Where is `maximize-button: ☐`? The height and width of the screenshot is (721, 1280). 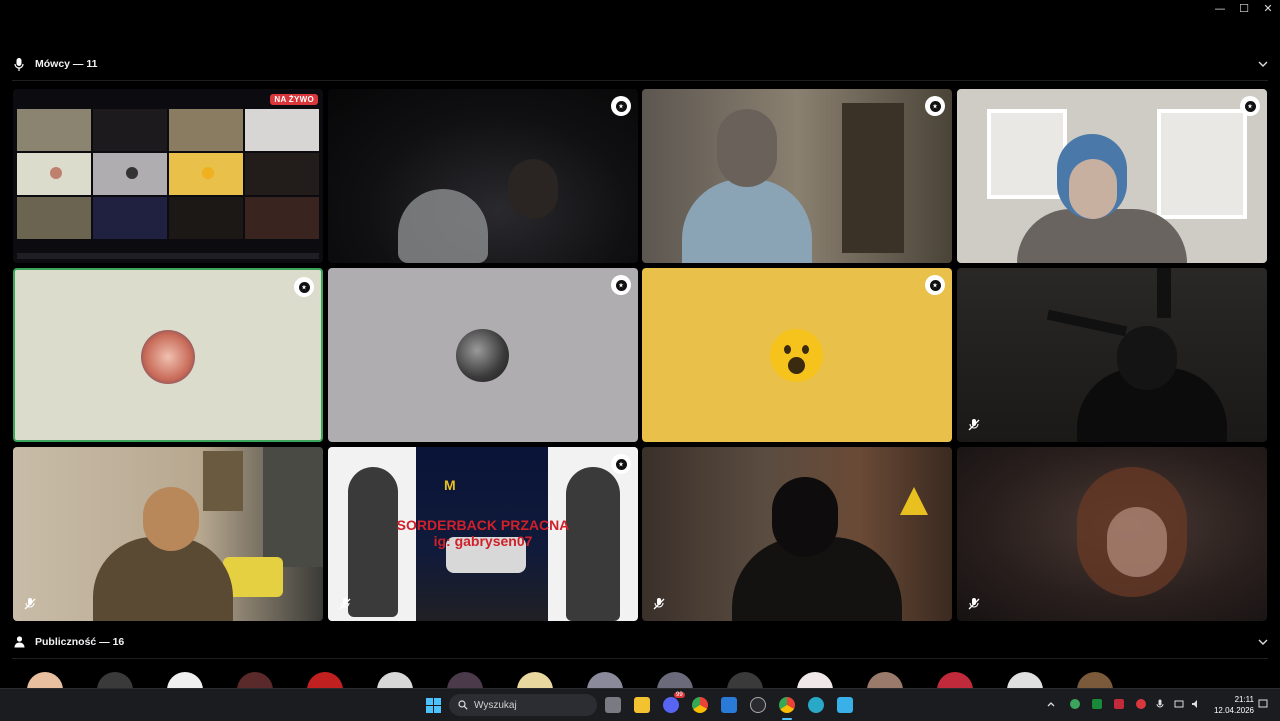
maximize-button: ☐ is located at coordinates (1244, 8).